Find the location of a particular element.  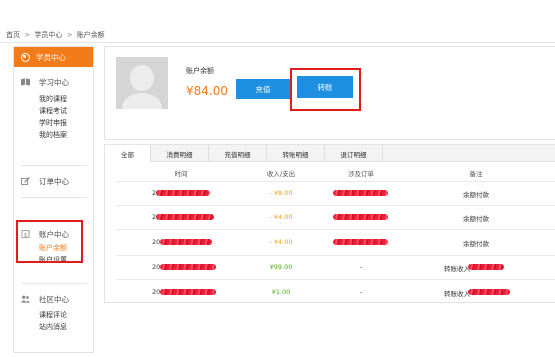

section-orders-label: 订单中心 is located at coordinates (54, 181).